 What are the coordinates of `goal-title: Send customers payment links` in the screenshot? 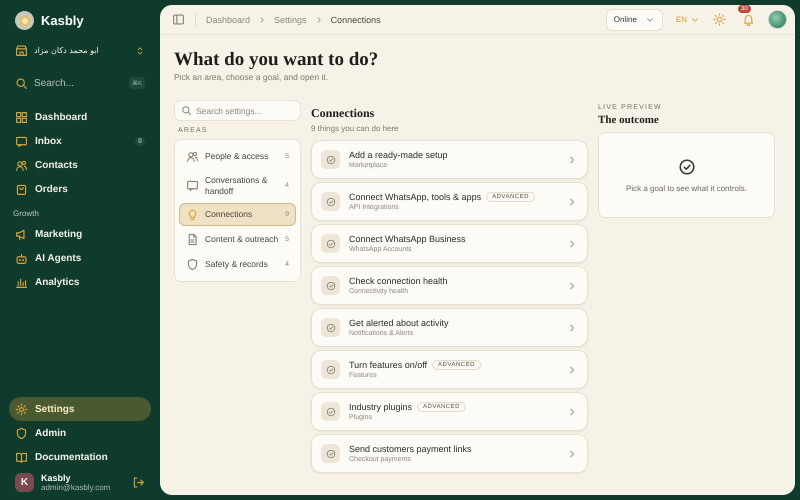 It's located at (410, 449).